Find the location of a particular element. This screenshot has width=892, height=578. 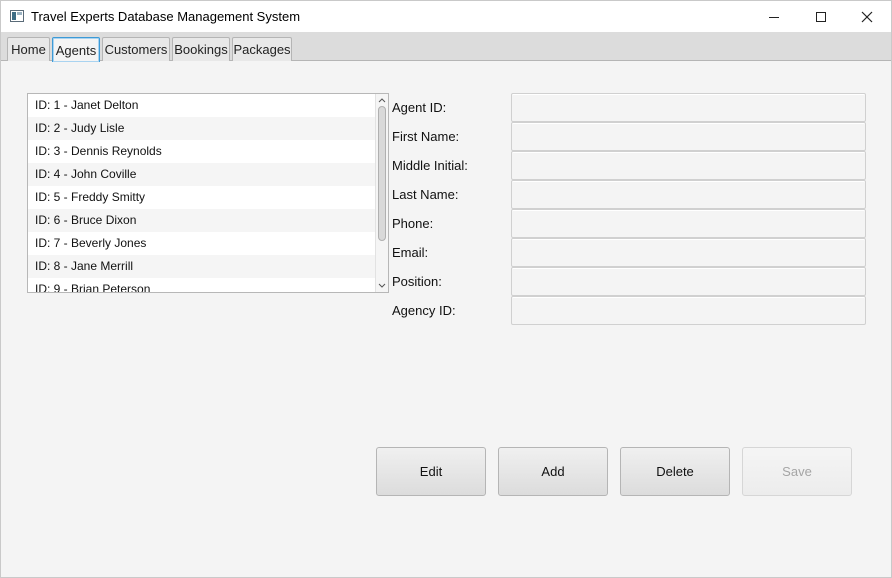

list-scrollbar is located at coordinates (381, 193).